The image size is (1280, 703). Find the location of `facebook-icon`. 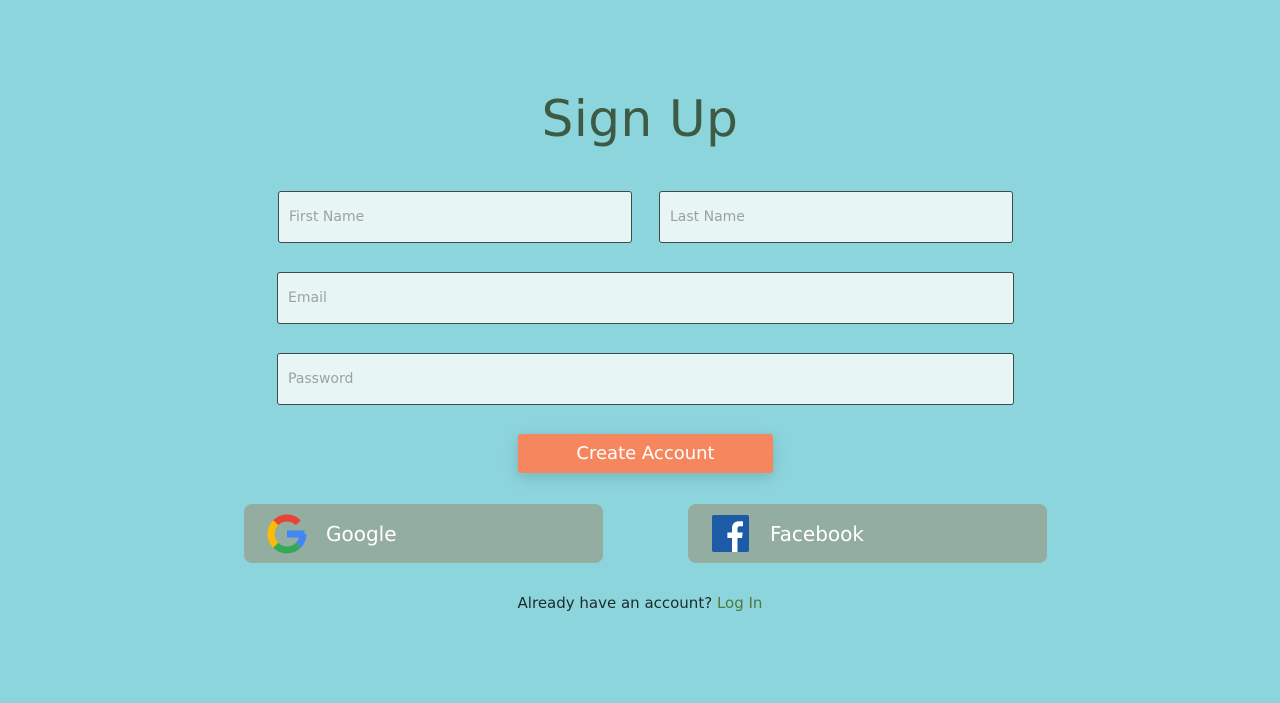

facebook-icon is located at coordinates (730, 533).